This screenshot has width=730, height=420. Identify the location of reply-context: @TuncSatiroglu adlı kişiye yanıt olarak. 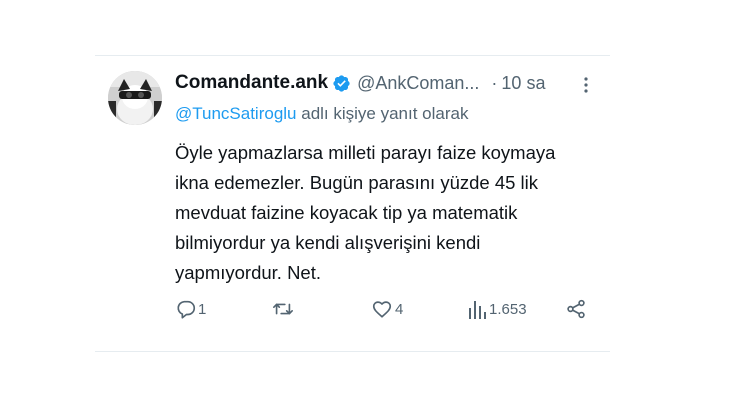
(321, 114).